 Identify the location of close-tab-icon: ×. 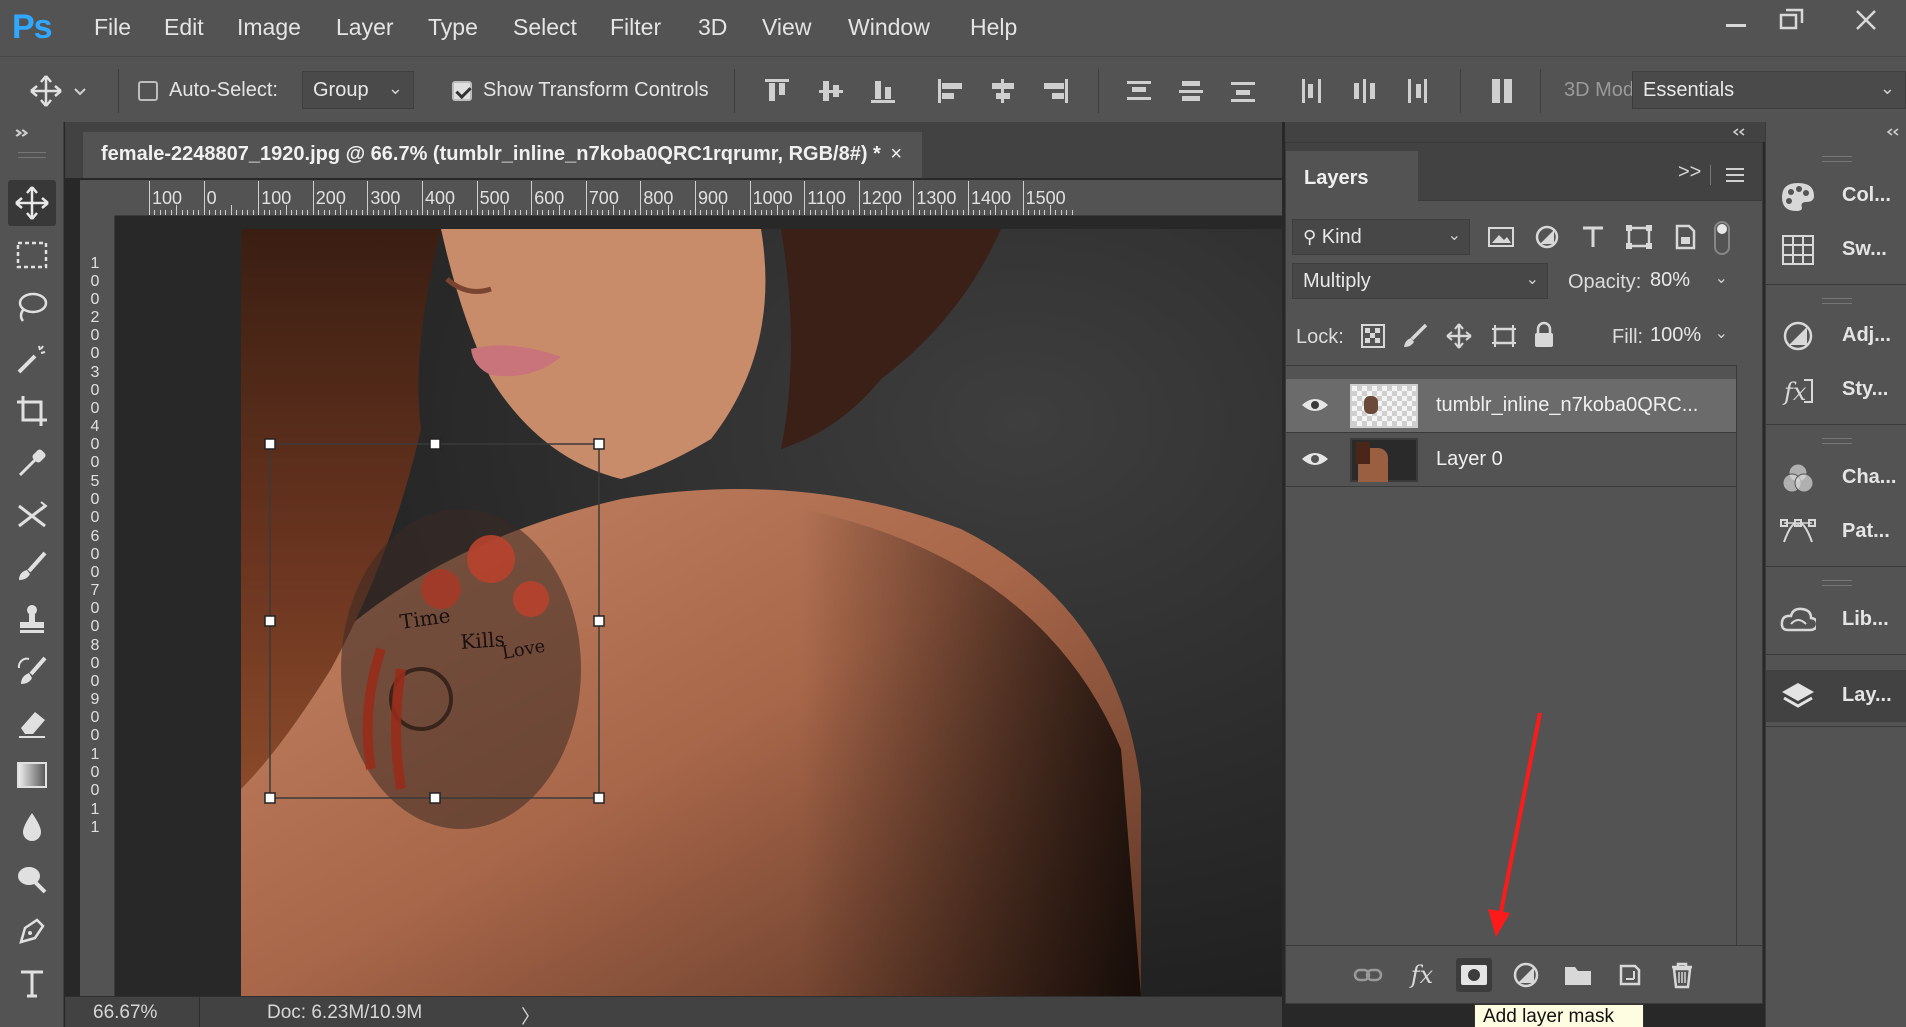
(896, 154).